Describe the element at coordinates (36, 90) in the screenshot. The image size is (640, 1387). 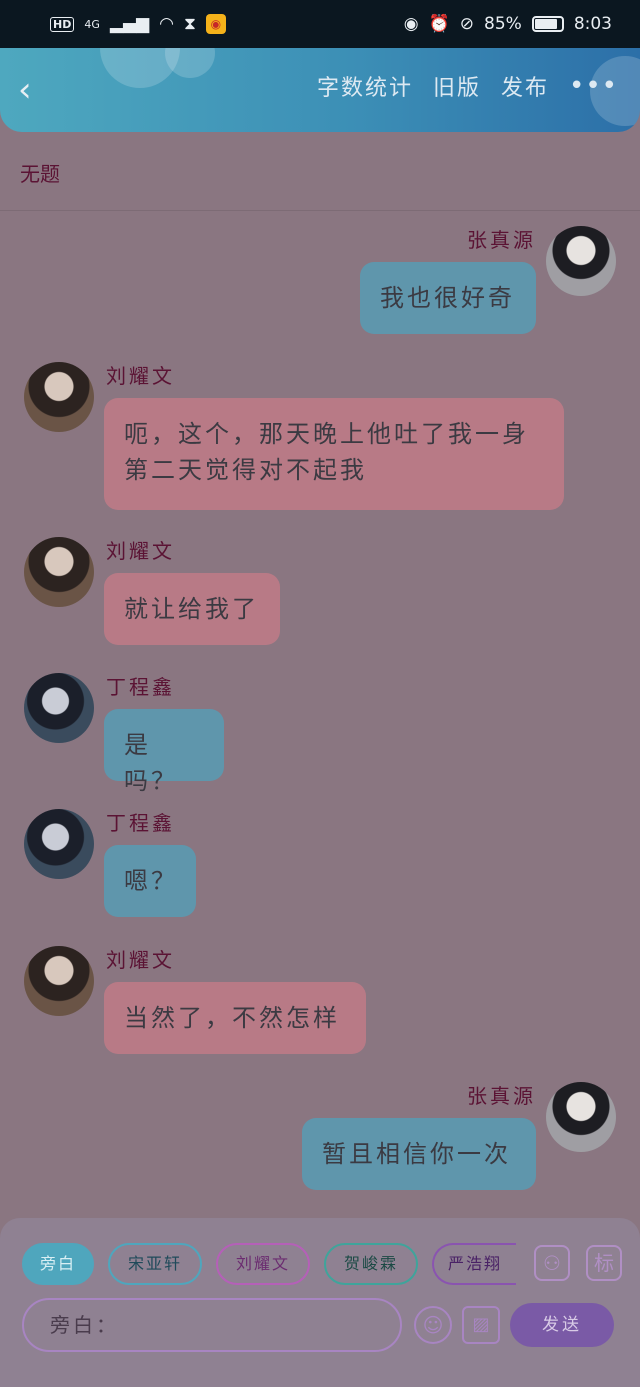
I see `back-button: ‹` at that location.